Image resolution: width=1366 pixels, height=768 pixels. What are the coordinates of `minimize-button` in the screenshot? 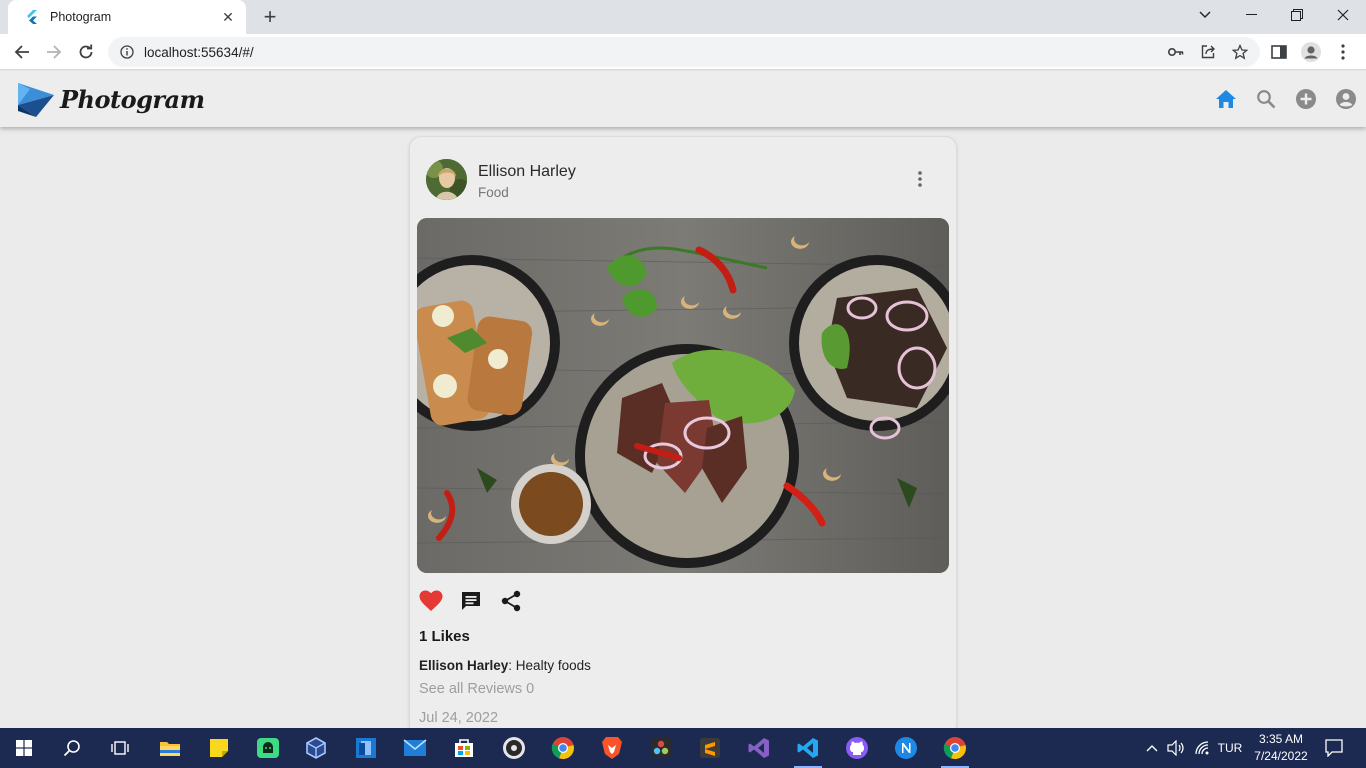 It's located at (1251, 15).